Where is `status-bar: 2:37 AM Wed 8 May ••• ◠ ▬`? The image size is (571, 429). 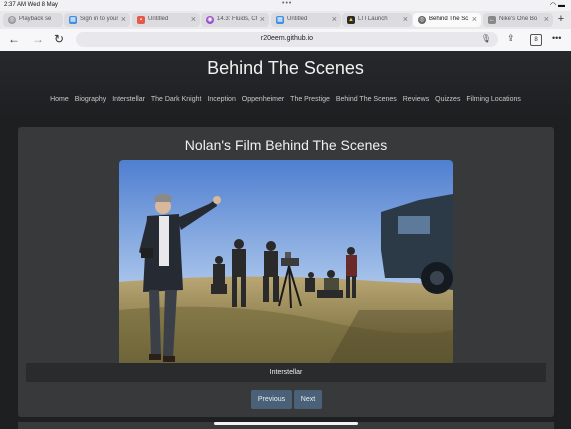 status-bar: 2:37 AM Wed 8 May ••• ◠ ▬ is located at coordinates (285, 5).